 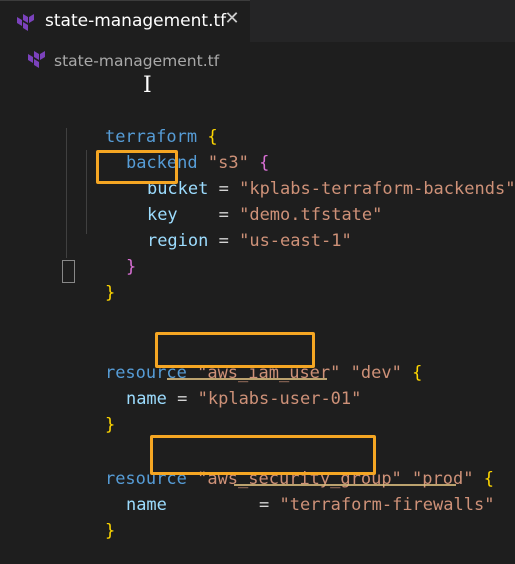 I want to click on highlight-box-bucket, so click(x=137, y=167).